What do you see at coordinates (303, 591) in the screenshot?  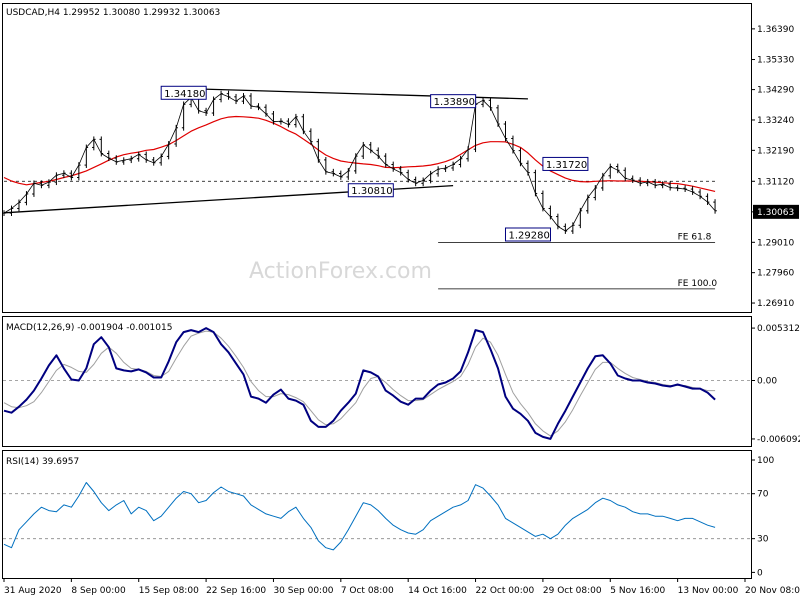 I see `x-tick-label: 30 Sep 00:00` at bounding box center [303, 591].